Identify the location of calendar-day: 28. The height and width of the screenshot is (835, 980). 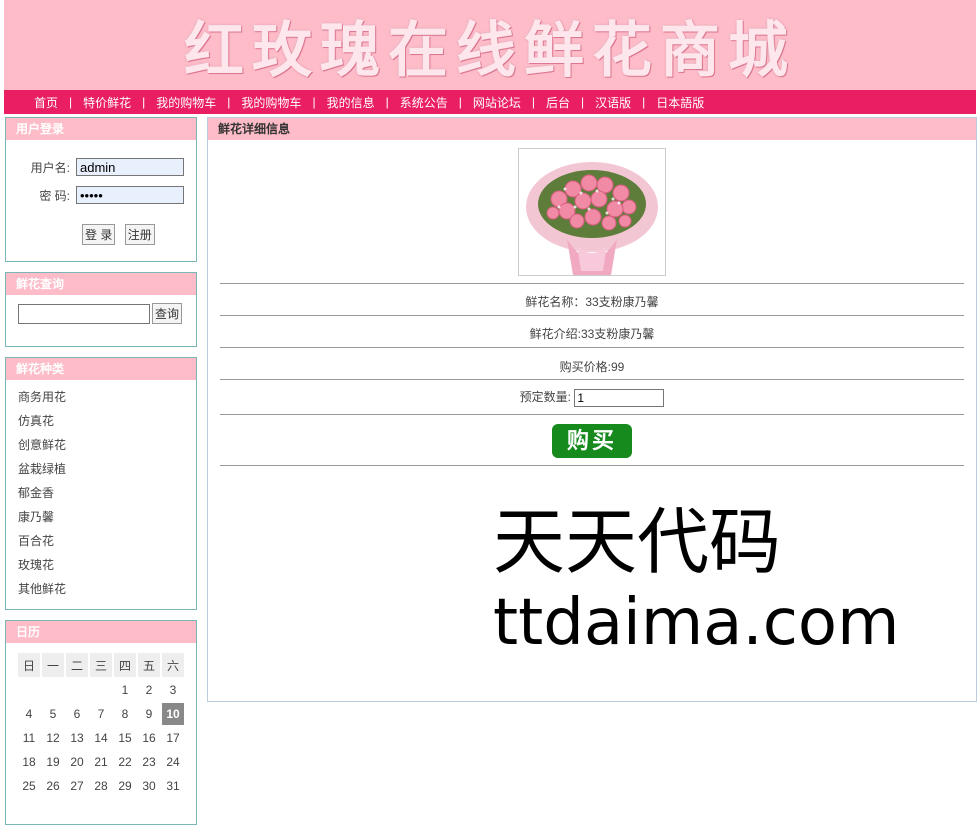
(101, 786).